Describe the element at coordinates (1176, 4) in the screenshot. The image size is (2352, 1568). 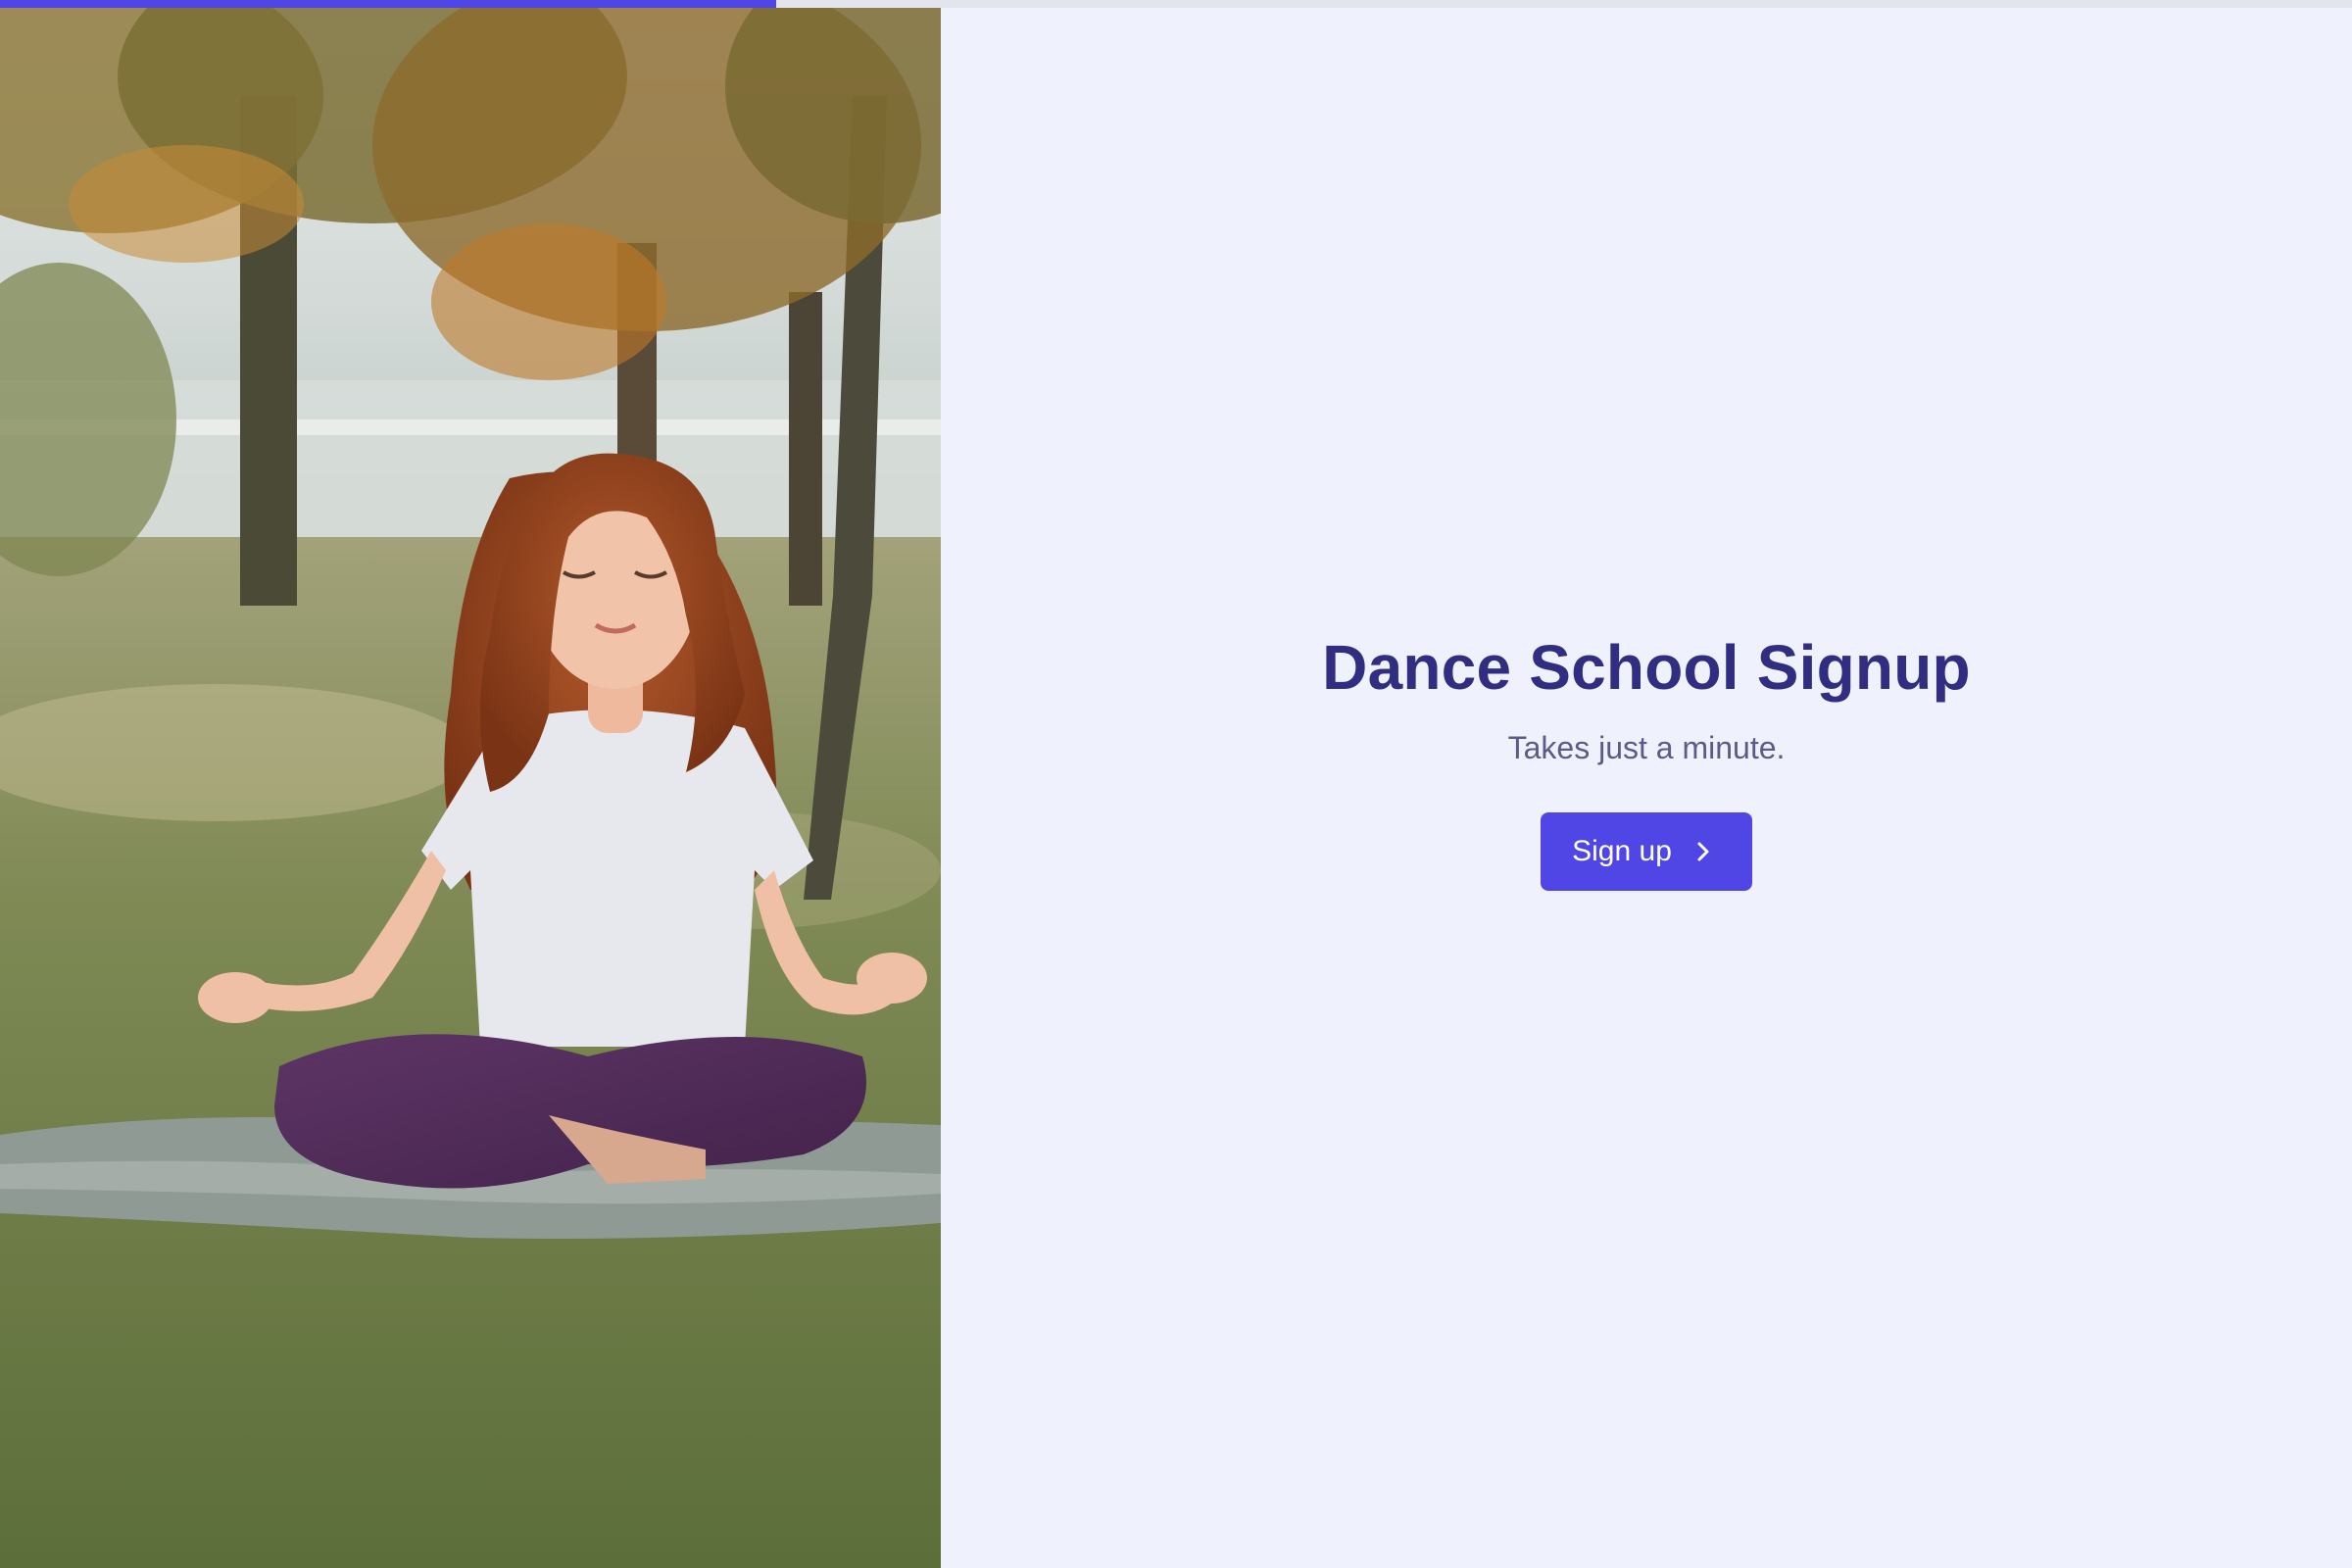
I see `progress-bar` at that location.